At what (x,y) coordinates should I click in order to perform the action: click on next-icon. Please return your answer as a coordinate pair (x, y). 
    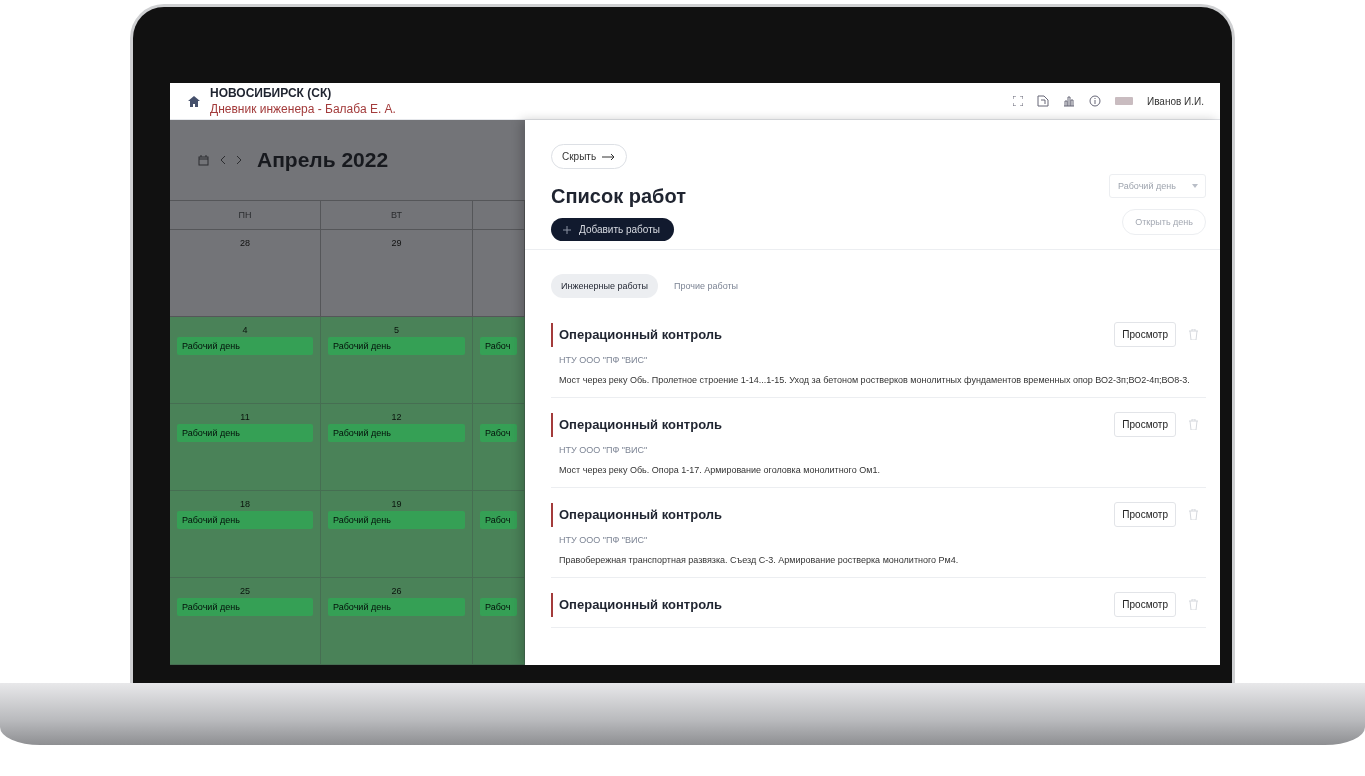
    Looking at the image, I should click on (239, 160).